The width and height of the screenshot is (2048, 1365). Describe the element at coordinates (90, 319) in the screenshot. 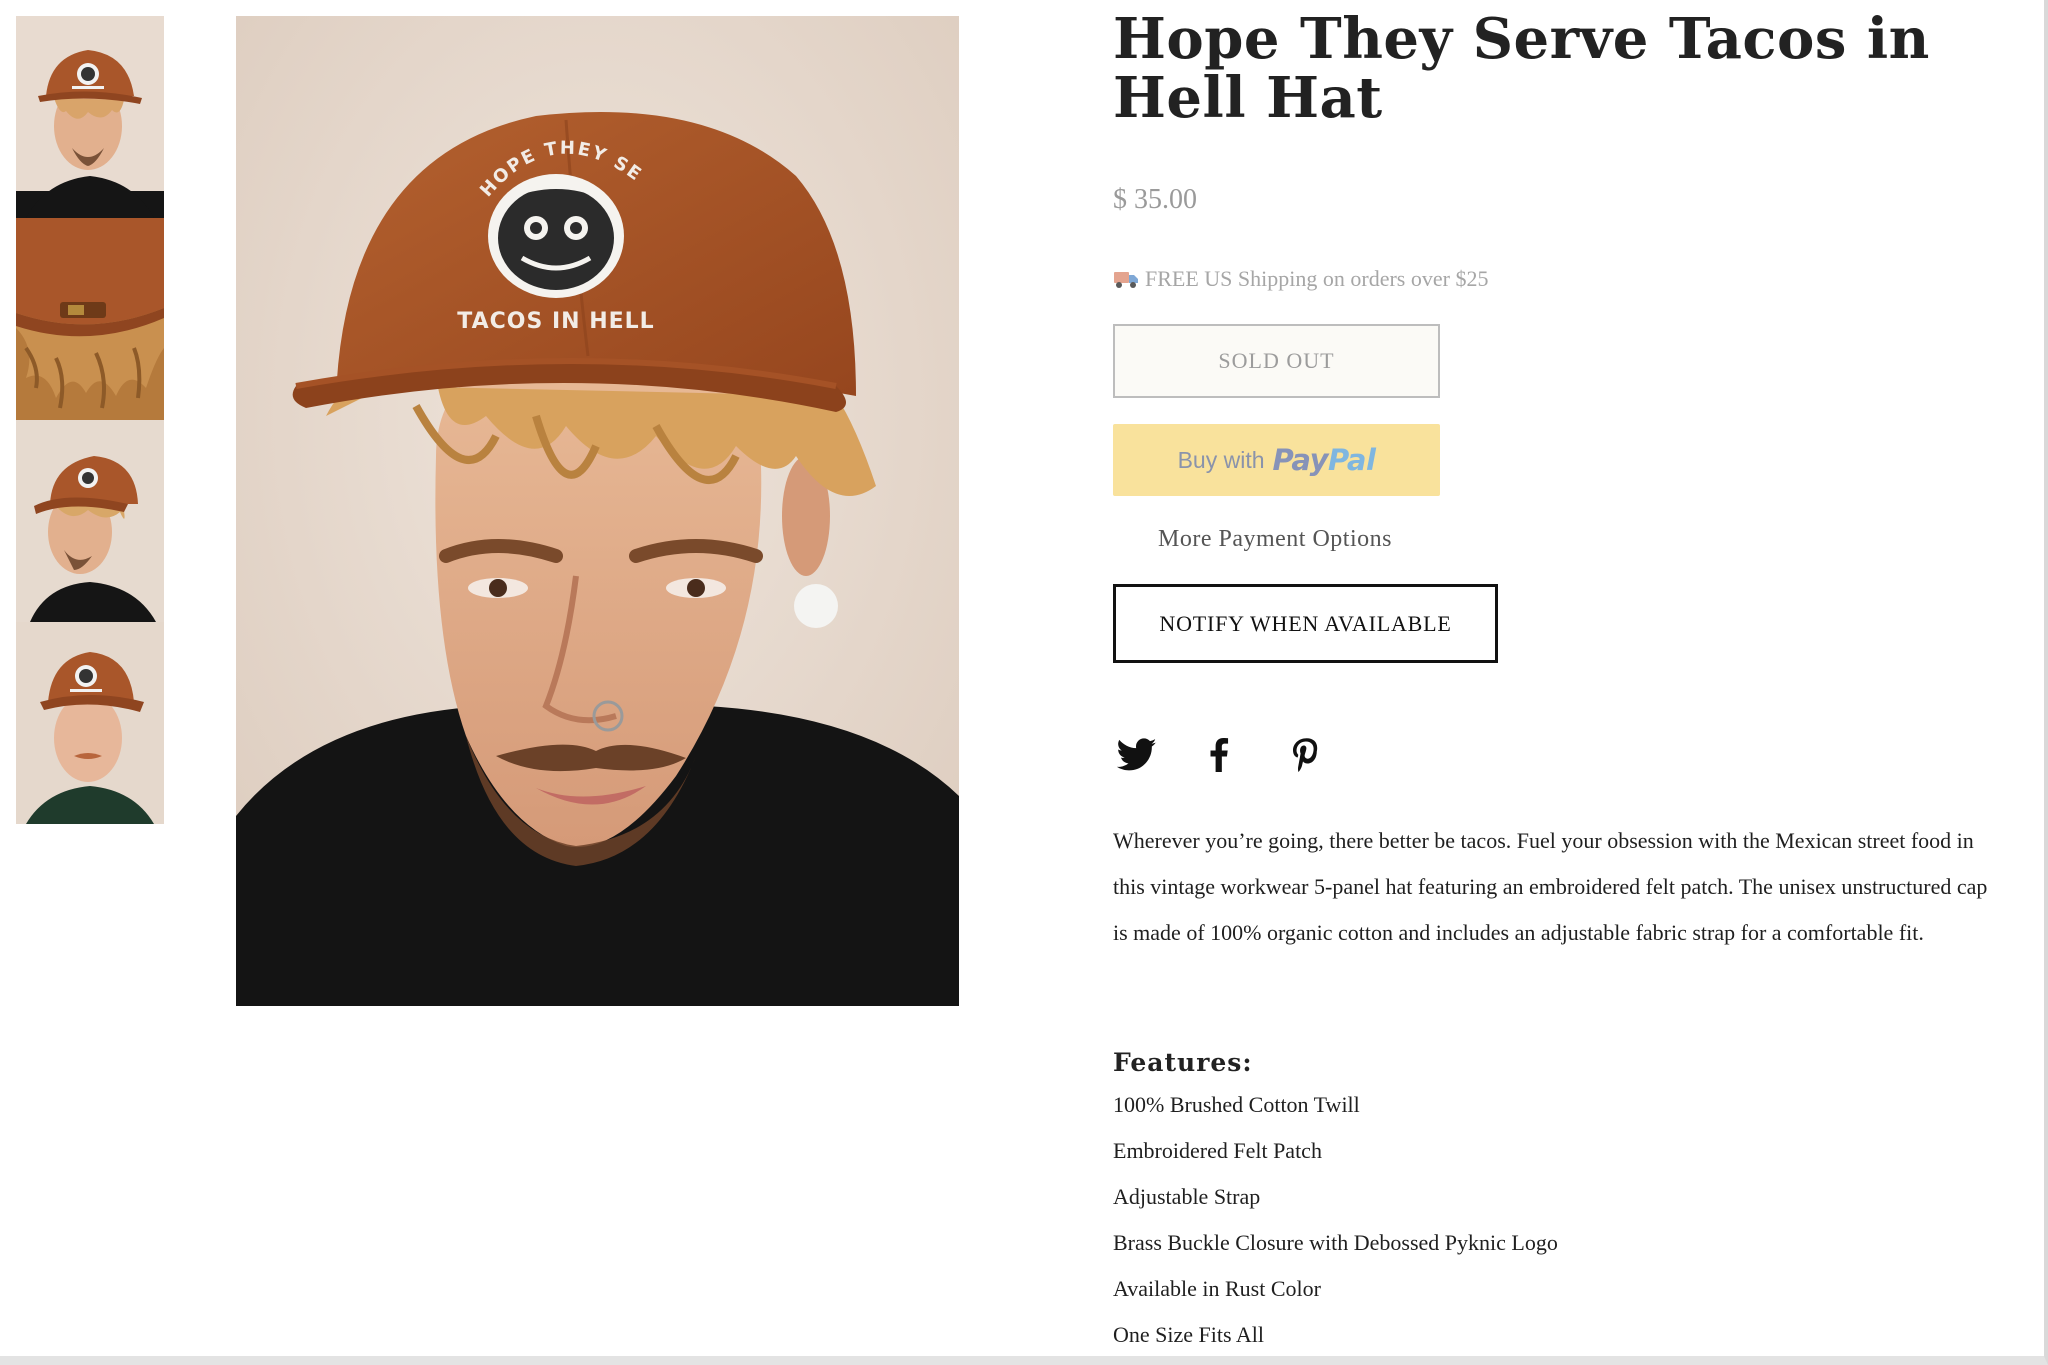

I see `thumbnail-back` at that location.